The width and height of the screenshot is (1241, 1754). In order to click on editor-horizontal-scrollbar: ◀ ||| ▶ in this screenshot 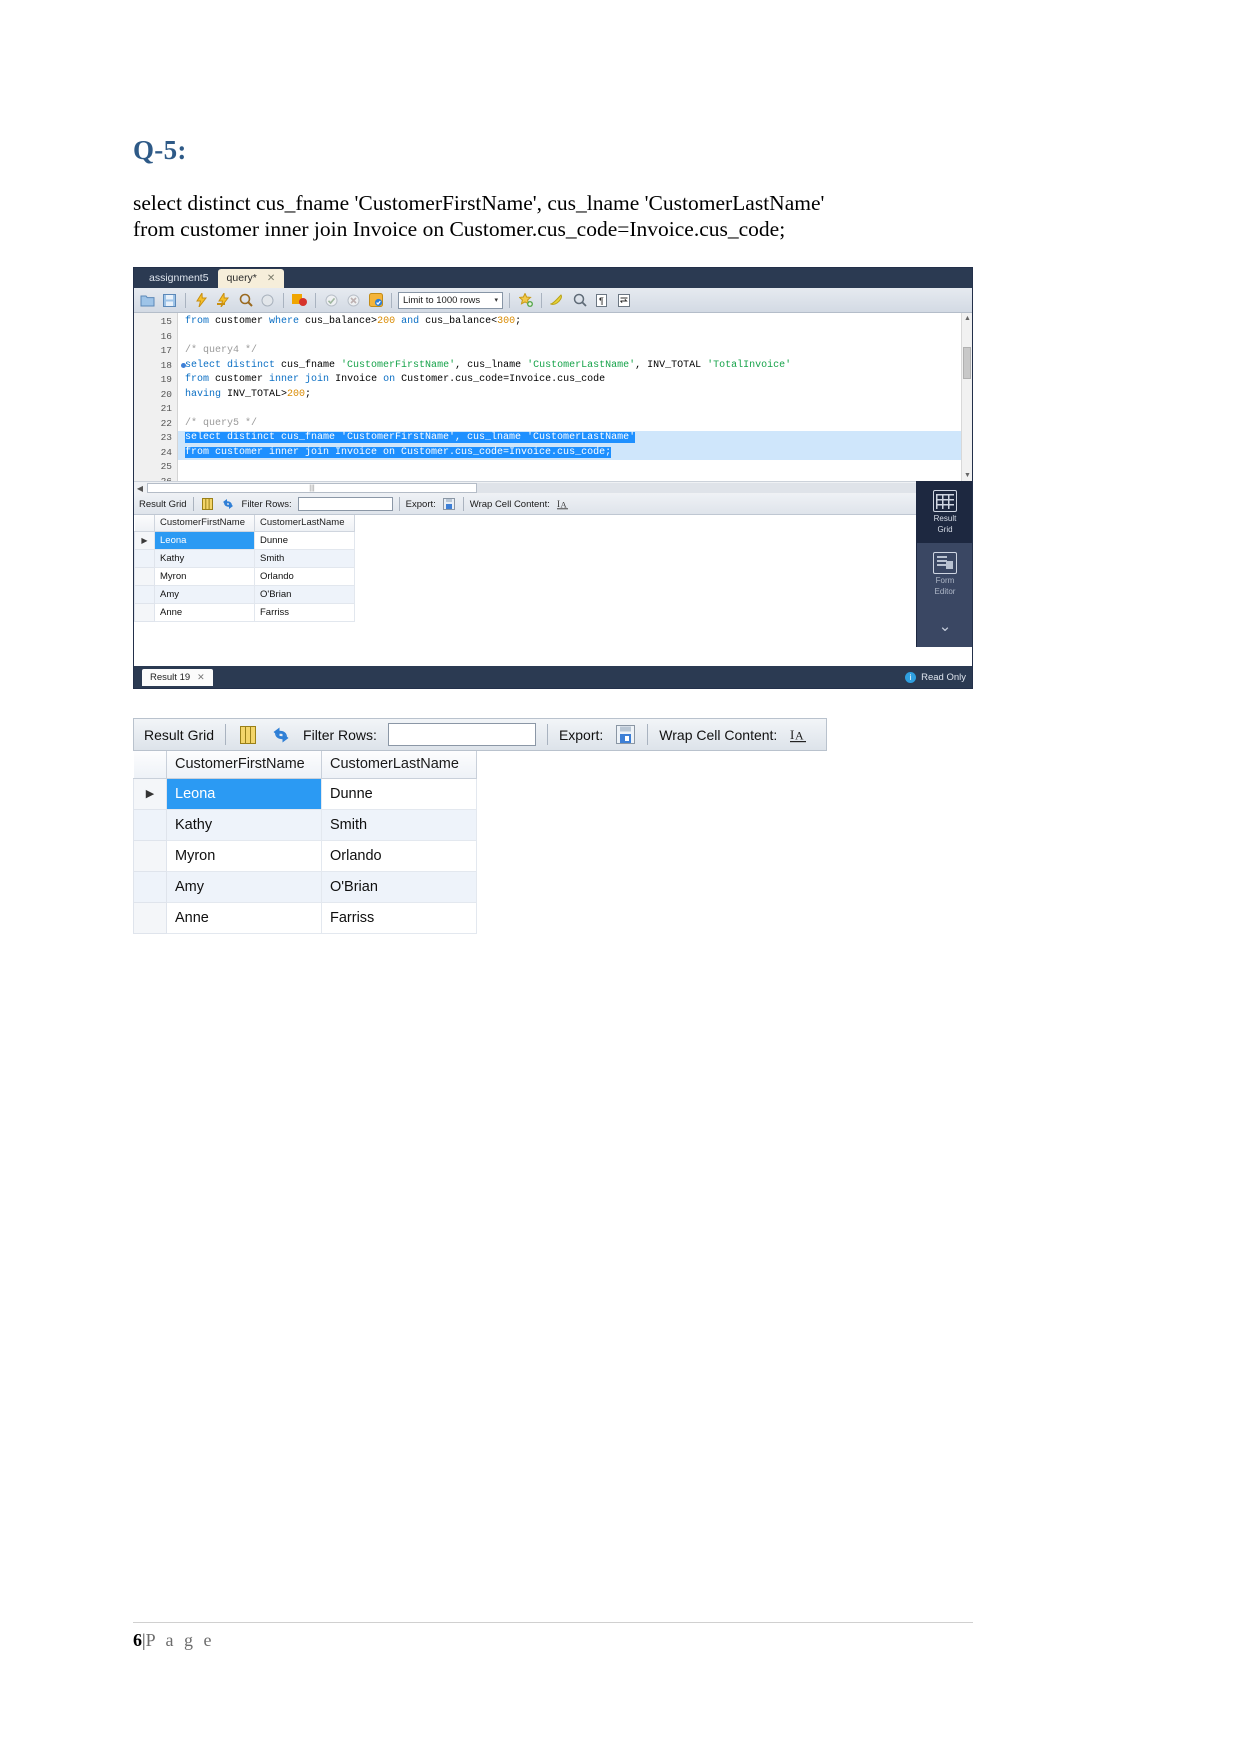, I will do `click(553, 487)`.